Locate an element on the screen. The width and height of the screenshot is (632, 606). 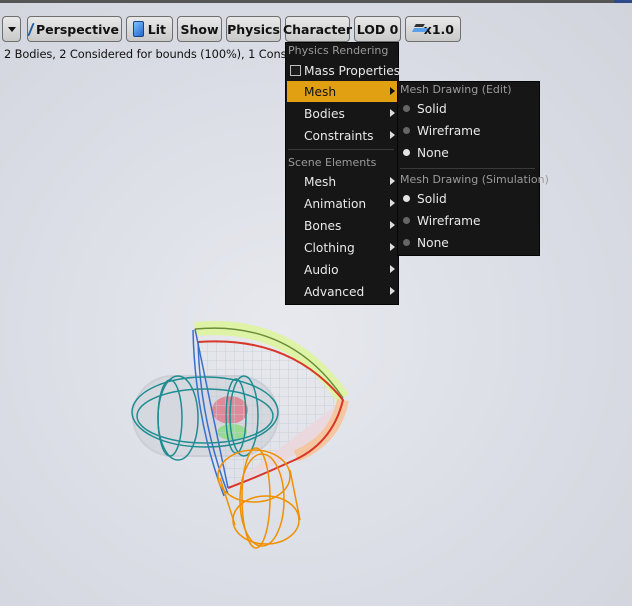
viewport-options-button is located at coordinates (11, 29).